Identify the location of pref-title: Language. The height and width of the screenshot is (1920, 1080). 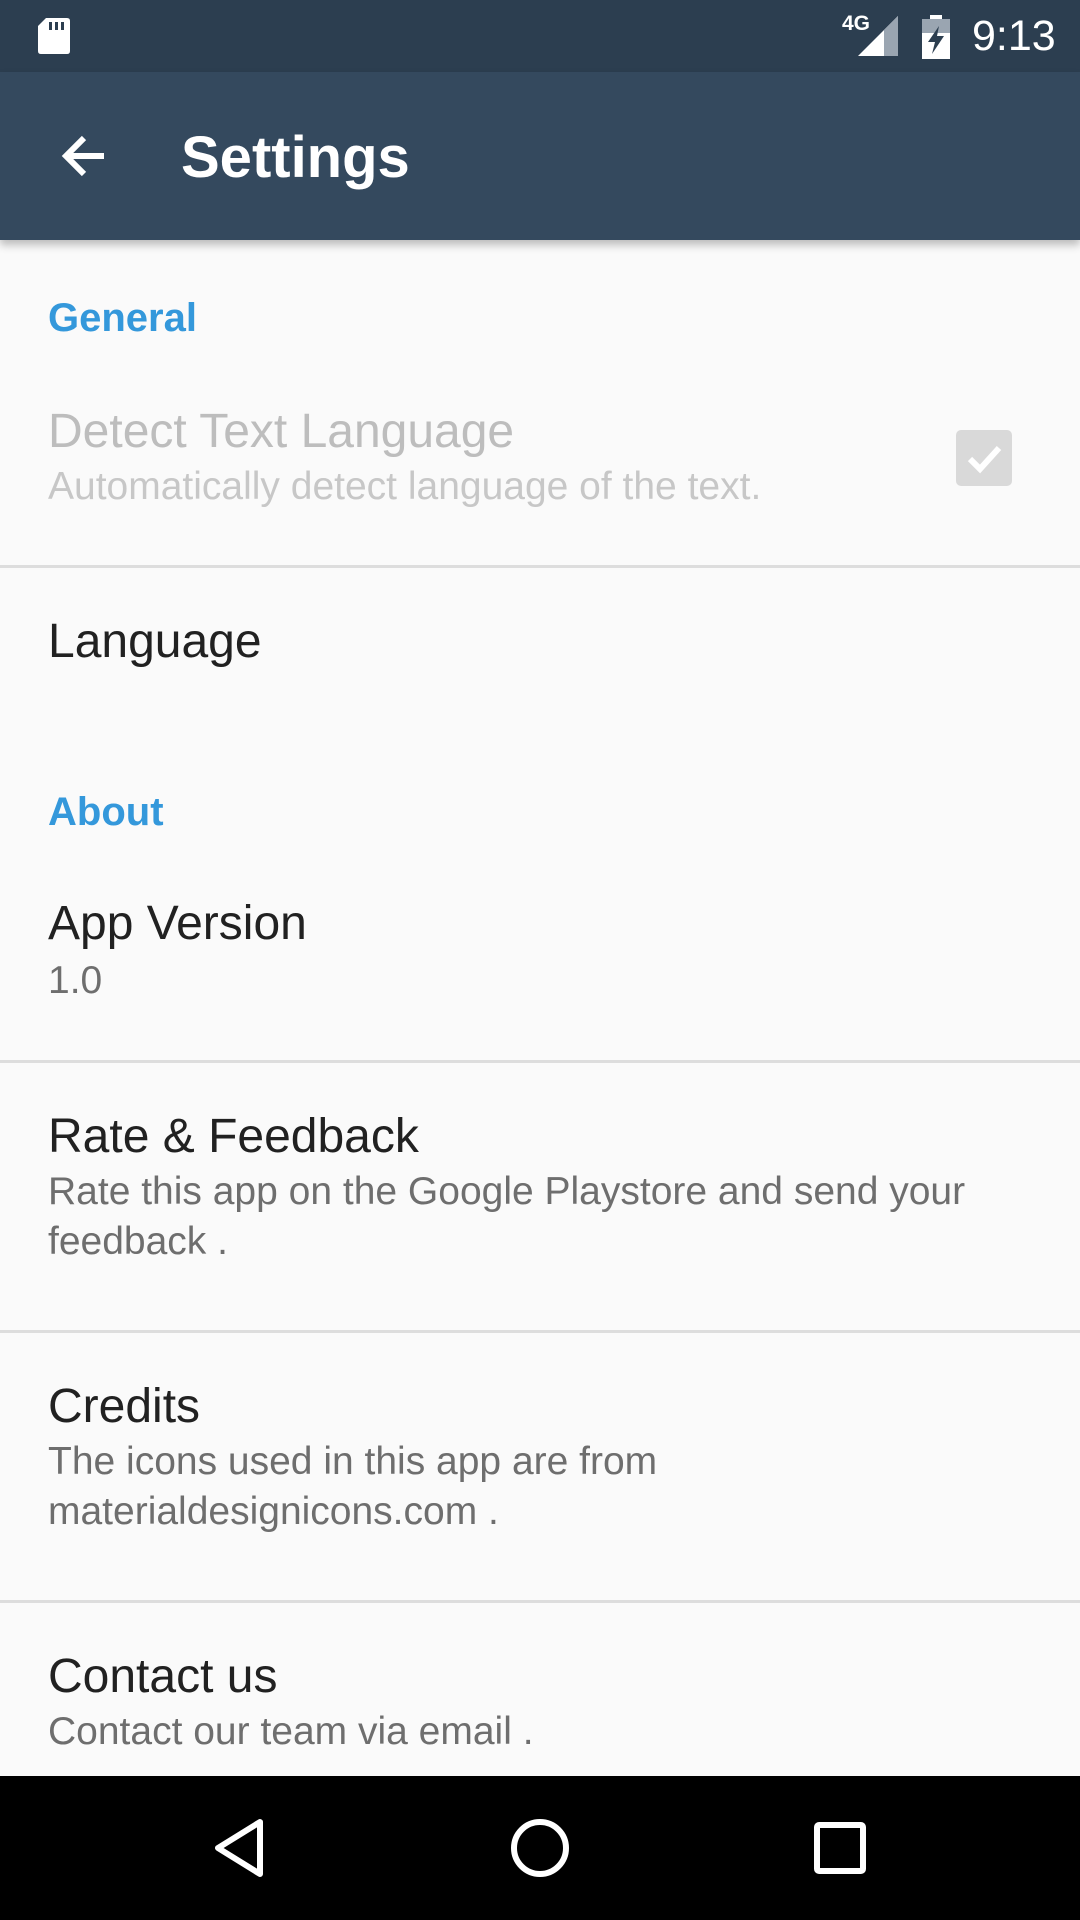
(155, 641).